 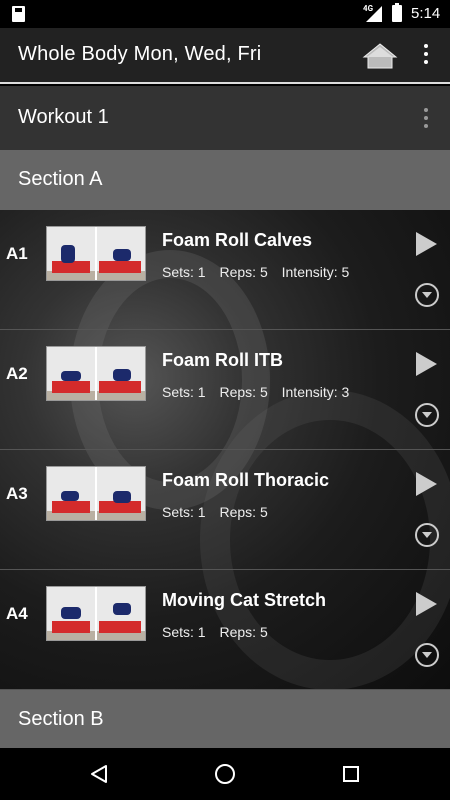 What do you see at coordinates (17, 253) in the screenshot?
I see `exercise-code: A1` at bounding box center [17, 253].